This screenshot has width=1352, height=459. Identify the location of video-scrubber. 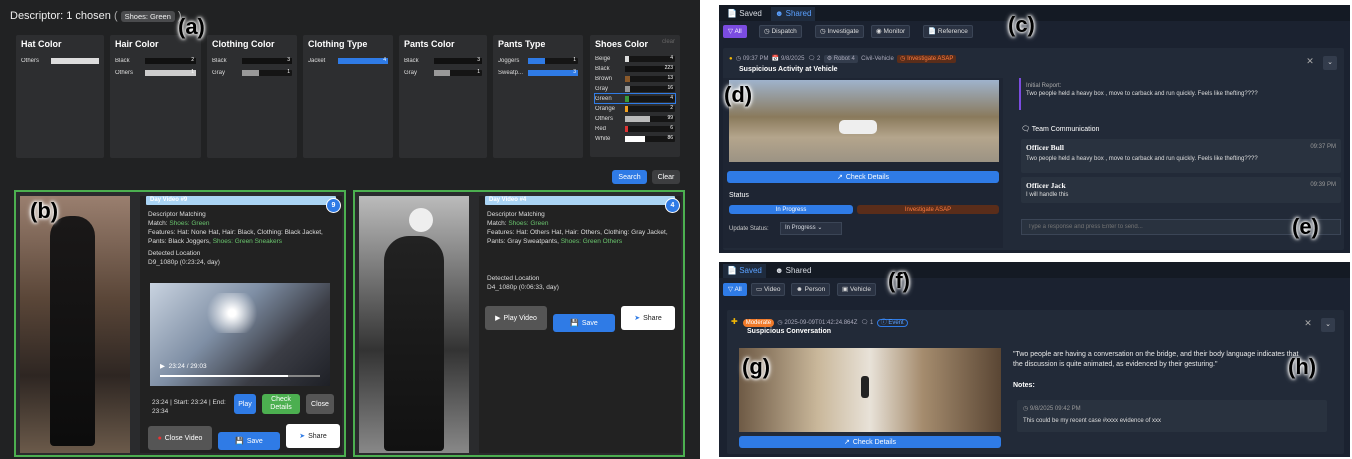
(240, 376).